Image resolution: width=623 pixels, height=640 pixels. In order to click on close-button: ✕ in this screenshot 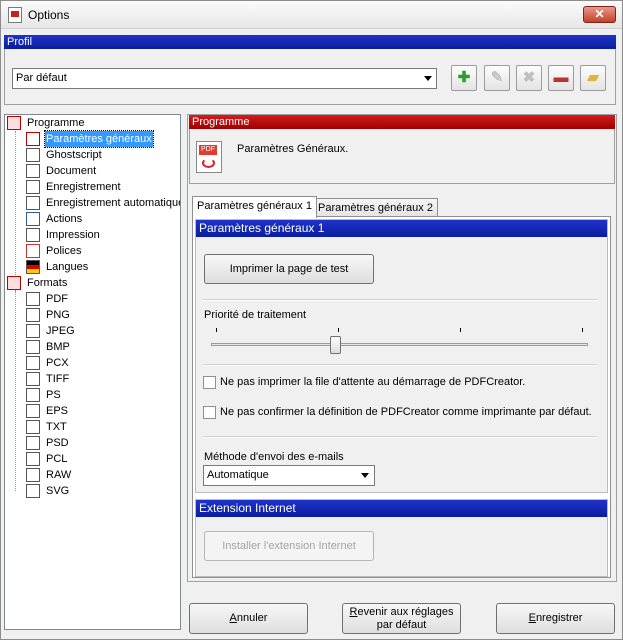, I will do `click(599, 14)`.